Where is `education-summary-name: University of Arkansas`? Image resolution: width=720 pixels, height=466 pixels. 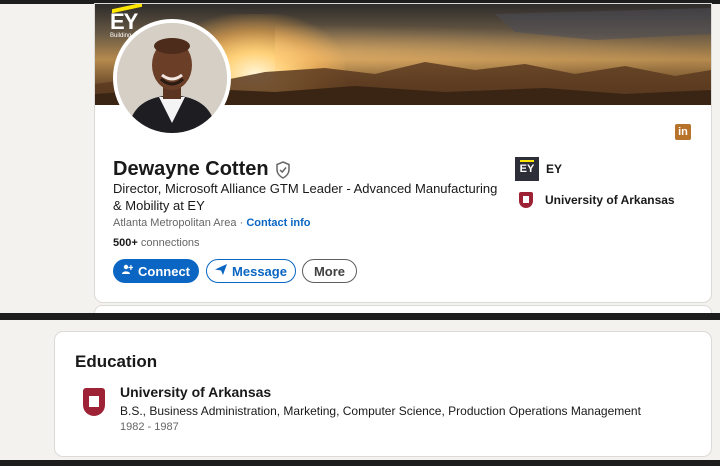 education-summary-name: University of Arkansas is located at coordinates (610, 200).